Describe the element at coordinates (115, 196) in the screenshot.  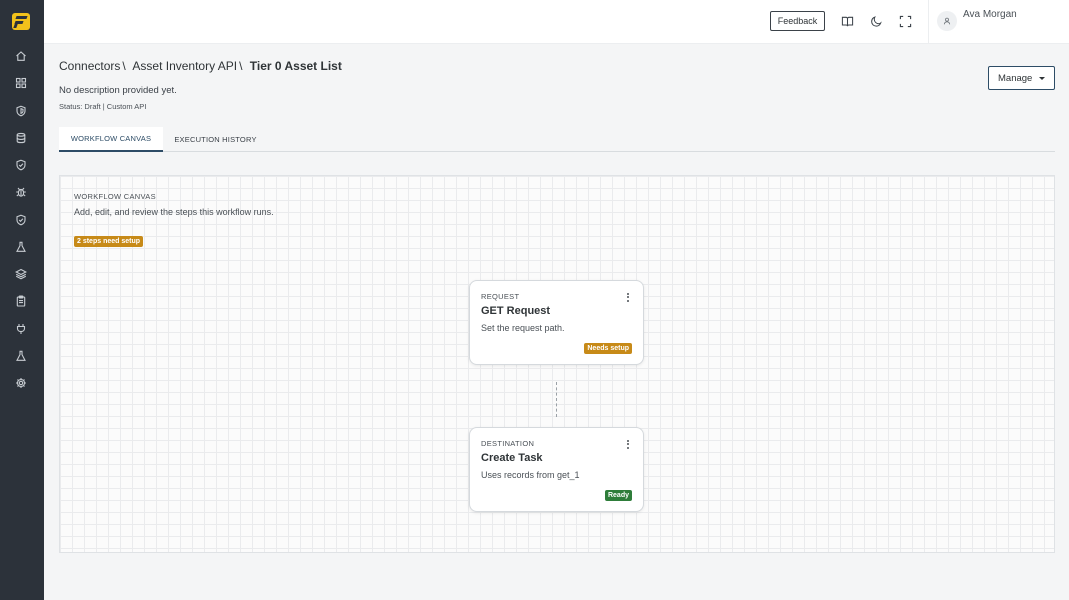
I see `canvas-title: WORKFLOW CANVAS` at that location.